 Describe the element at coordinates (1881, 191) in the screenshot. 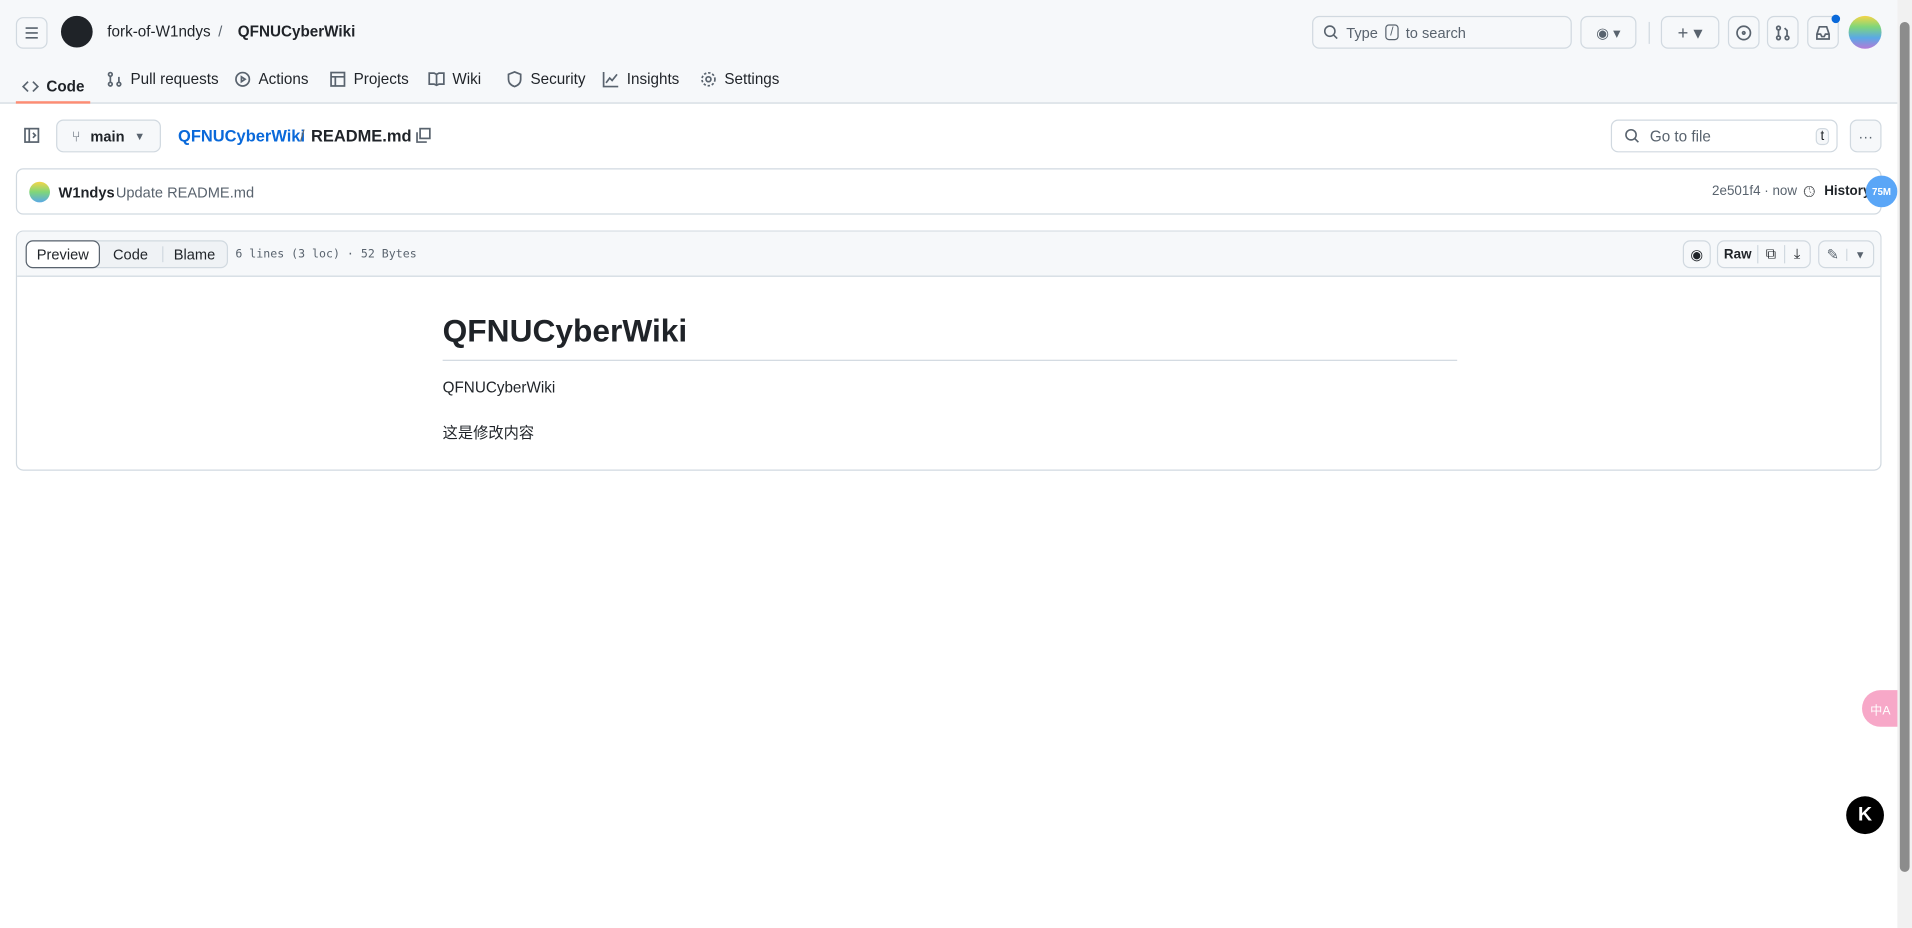

I see `memory-badge: 75M` at that location.